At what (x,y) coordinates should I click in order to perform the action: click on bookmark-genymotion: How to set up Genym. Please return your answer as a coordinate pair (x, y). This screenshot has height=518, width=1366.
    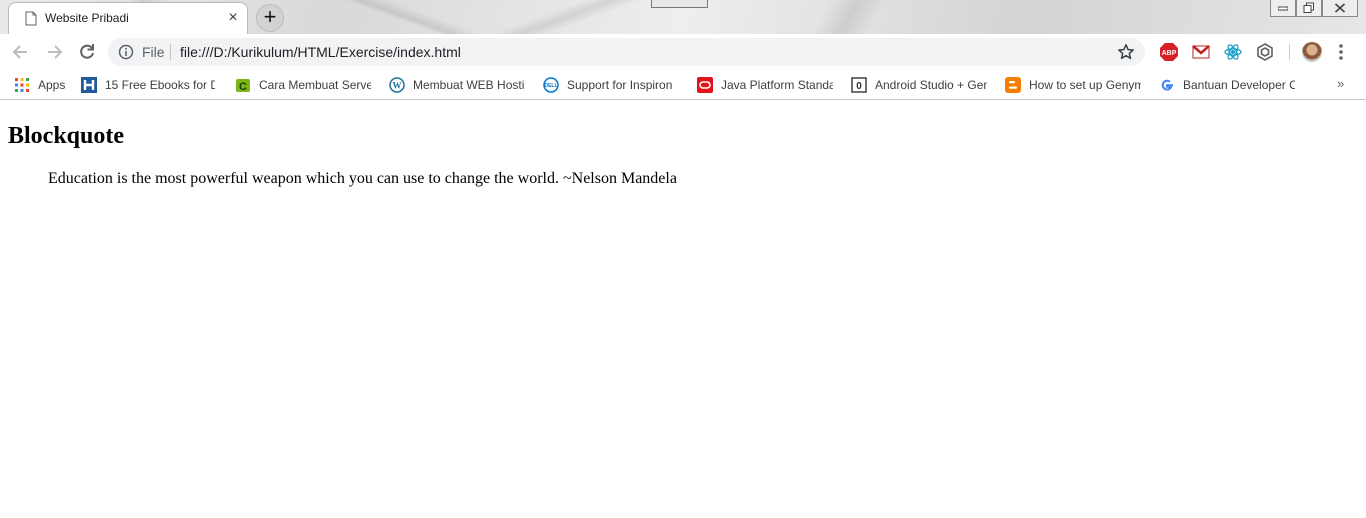
    Looking at the image, I should click on (1074, 85).